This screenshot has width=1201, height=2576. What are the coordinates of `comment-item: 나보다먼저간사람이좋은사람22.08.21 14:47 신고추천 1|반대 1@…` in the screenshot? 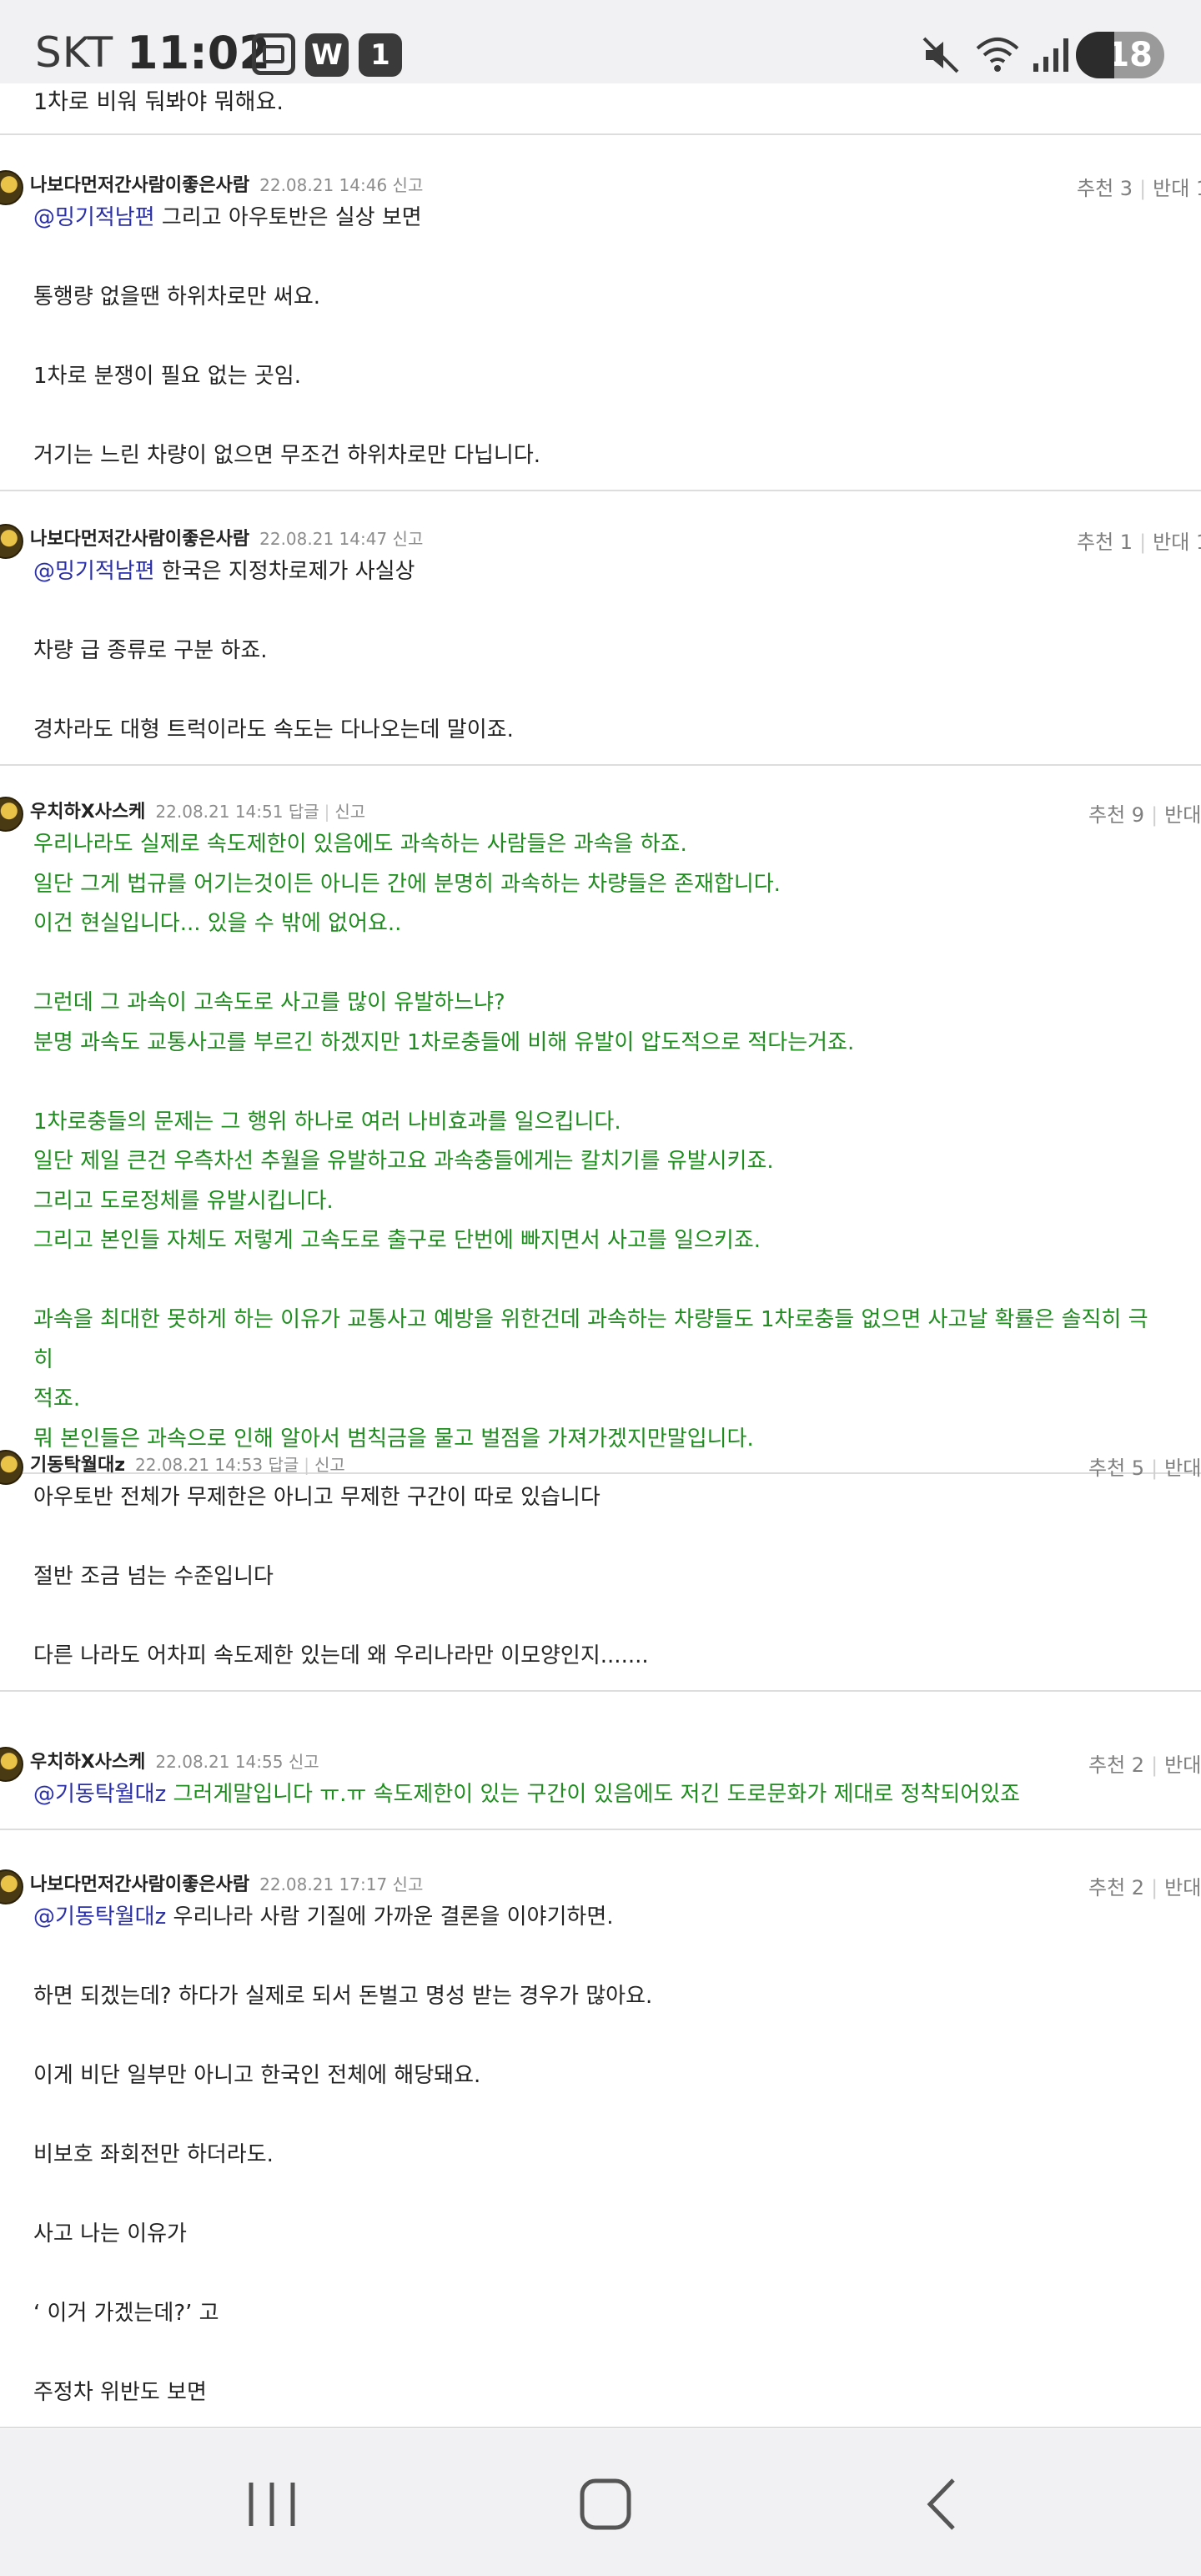 It's located at (601, 636).